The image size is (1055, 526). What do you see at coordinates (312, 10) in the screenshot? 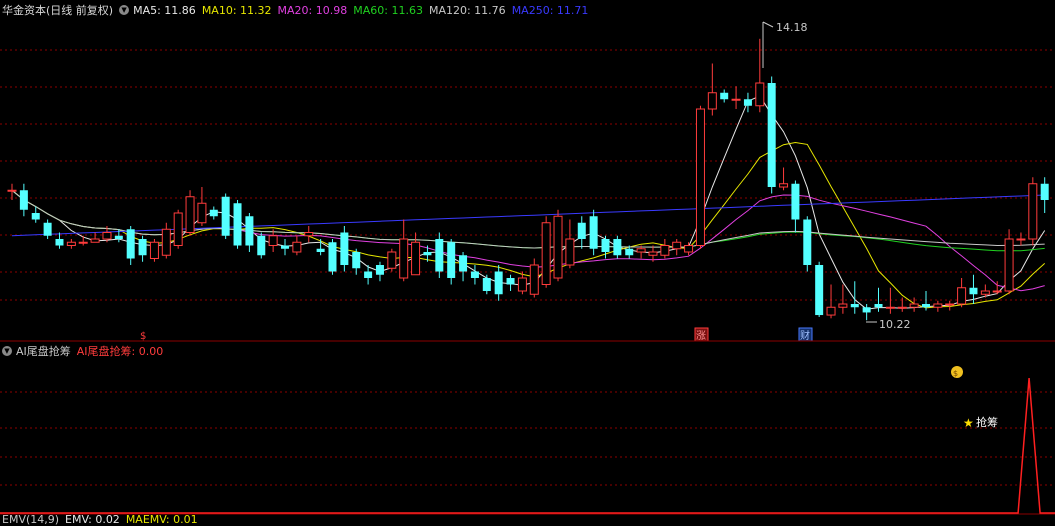
I see `ma20-legend: MA20: 10.98` at bounding box center [312, 10].